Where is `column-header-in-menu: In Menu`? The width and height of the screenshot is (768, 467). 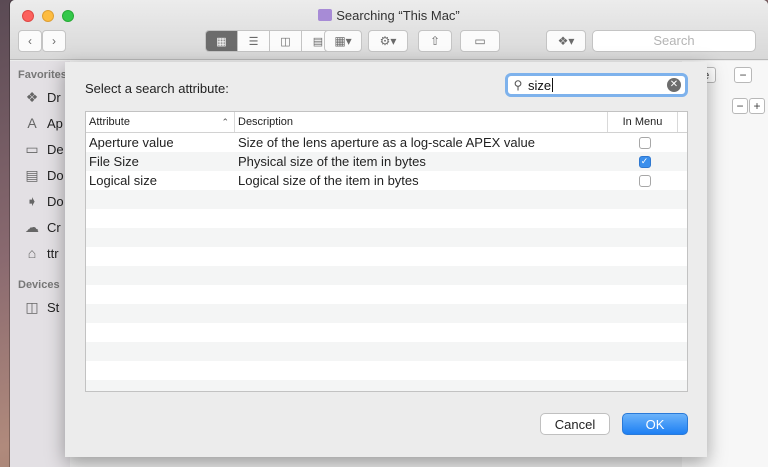
column-header-in-menu: In Menu is located at coordinates (643, 122).